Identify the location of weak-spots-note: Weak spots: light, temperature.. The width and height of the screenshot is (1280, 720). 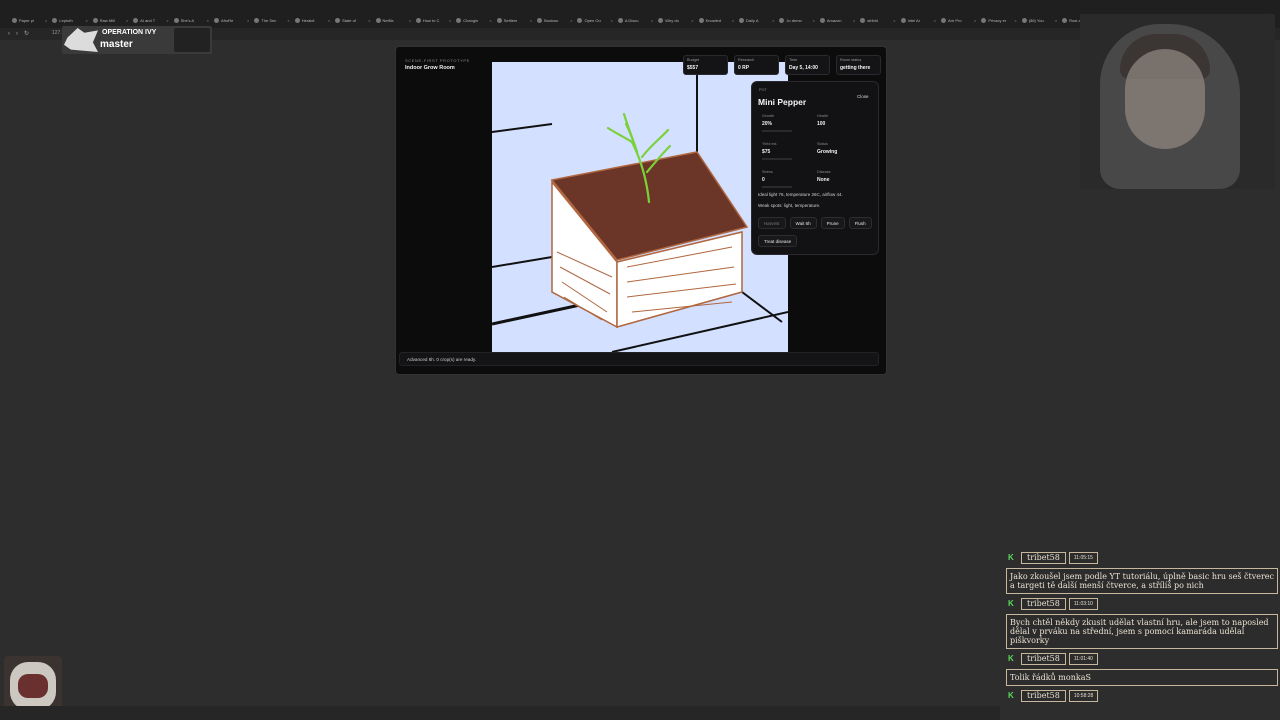
(789, 205).